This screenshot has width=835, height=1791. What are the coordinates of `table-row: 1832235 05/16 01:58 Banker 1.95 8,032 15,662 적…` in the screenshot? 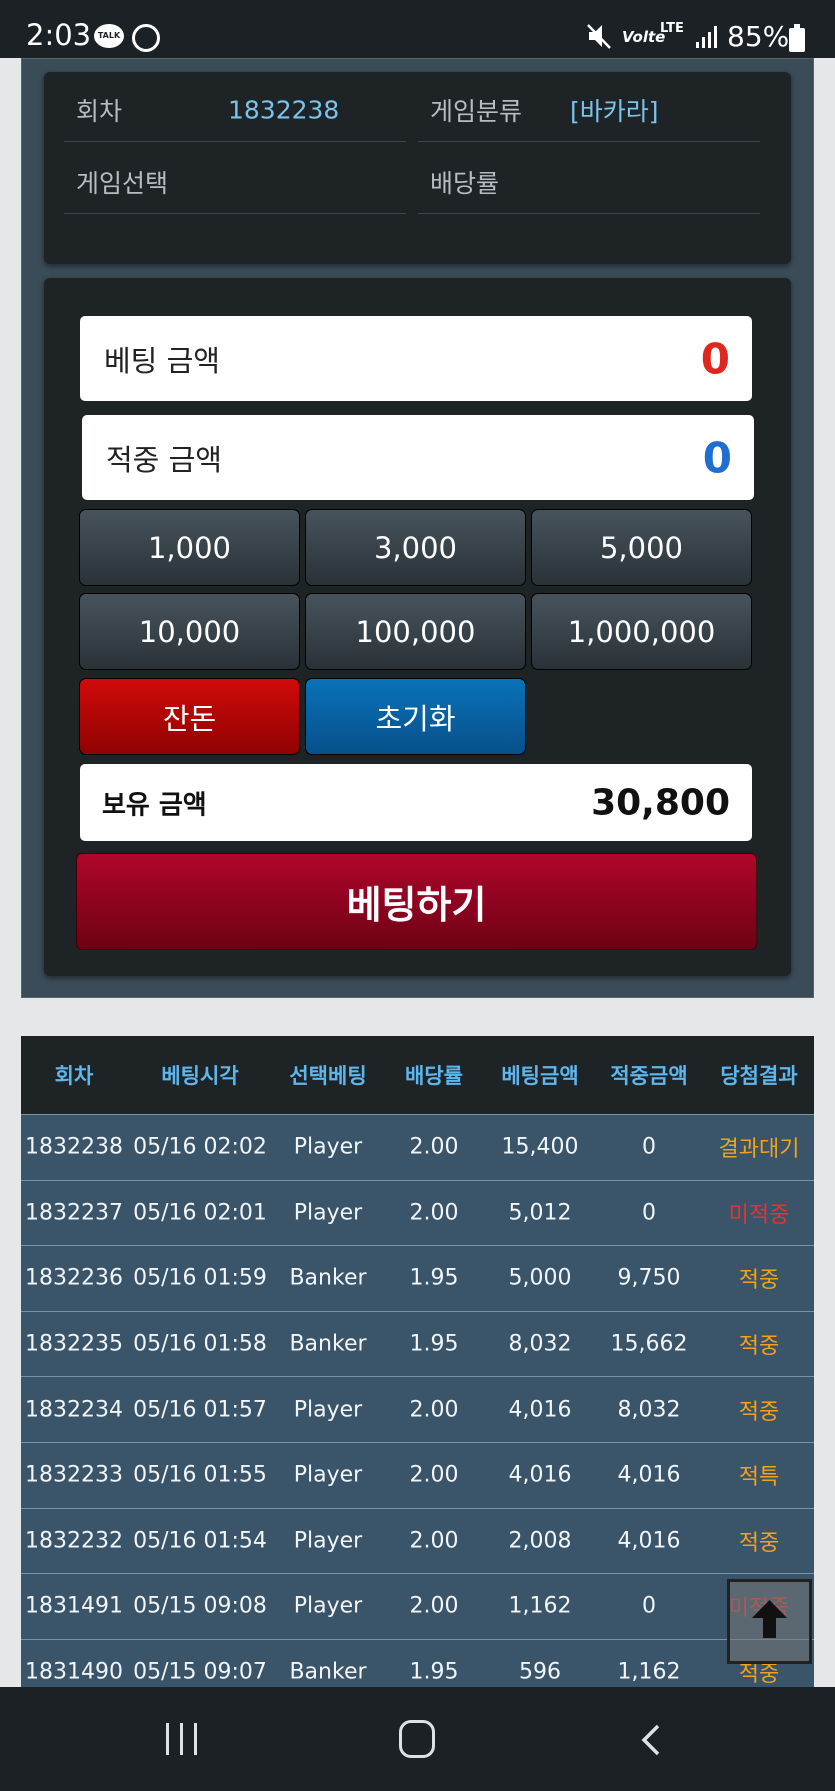 It's located at (417, 1343).